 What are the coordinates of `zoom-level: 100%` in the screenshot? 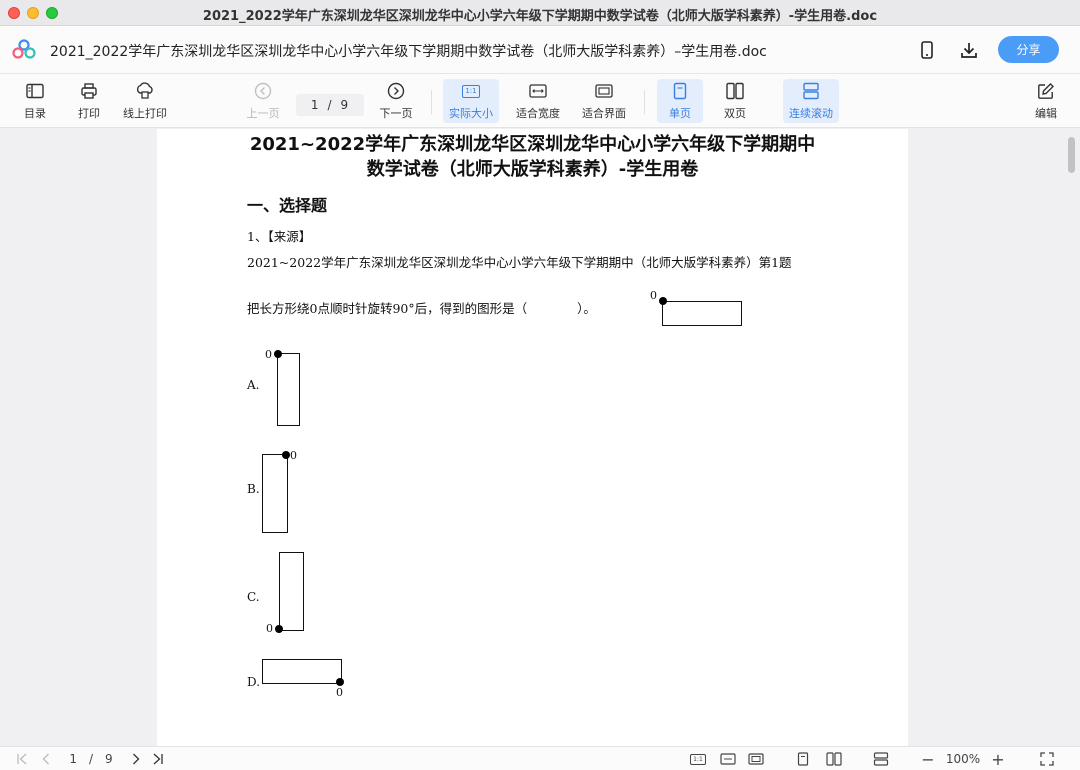 It's located at (963, 759).